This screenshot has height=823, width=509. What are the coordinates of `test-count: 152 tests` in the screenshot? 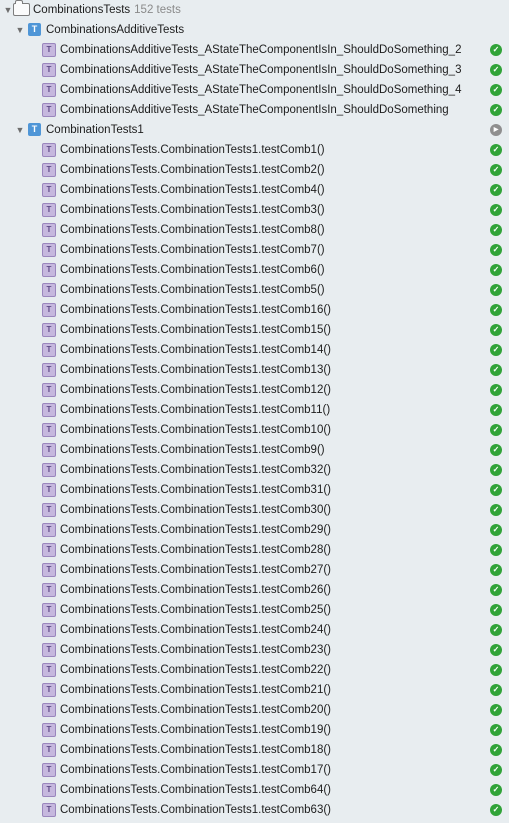 It's located at (157, 10).